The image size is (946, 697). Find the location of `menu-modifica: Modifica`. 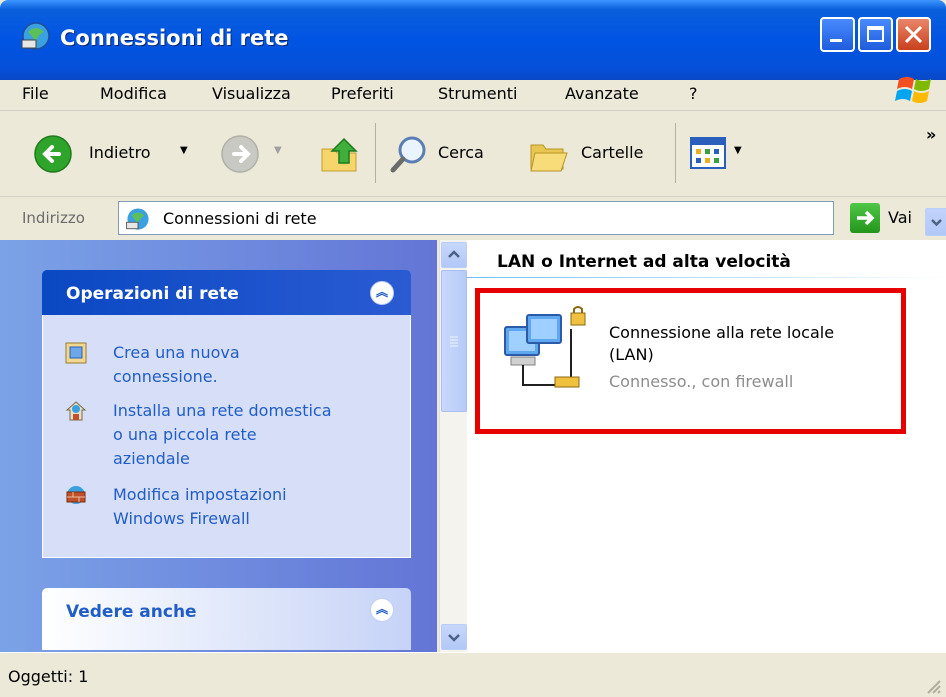

menu-modifica: Modifica is located at coordinates (133, 93).